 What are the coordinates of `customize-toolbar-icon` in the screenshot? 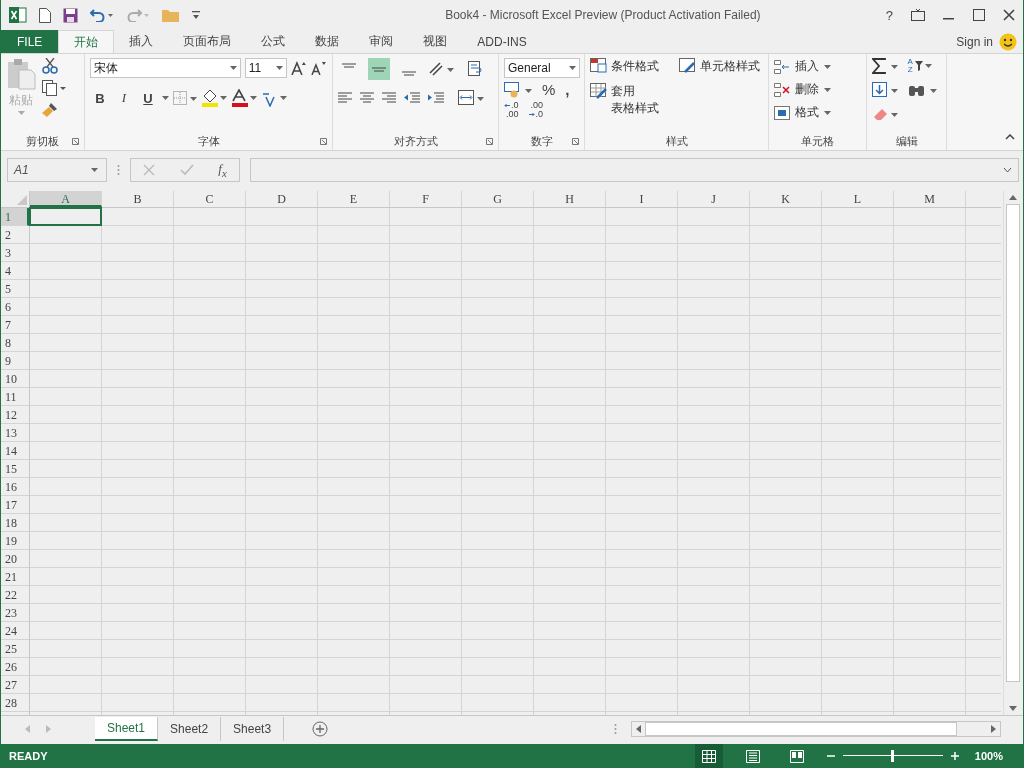 It's located at (196, 15).